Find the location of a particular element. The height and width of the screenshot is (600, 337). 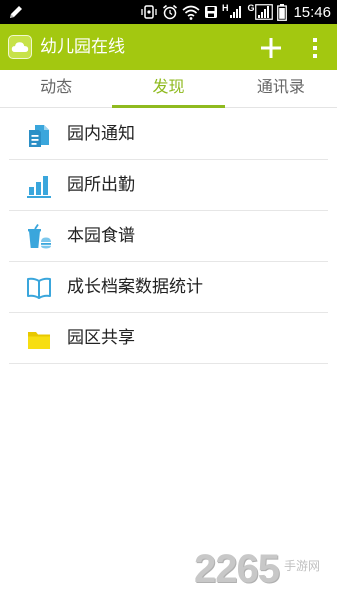

alarm-icon is located at coordinates (169, 12).